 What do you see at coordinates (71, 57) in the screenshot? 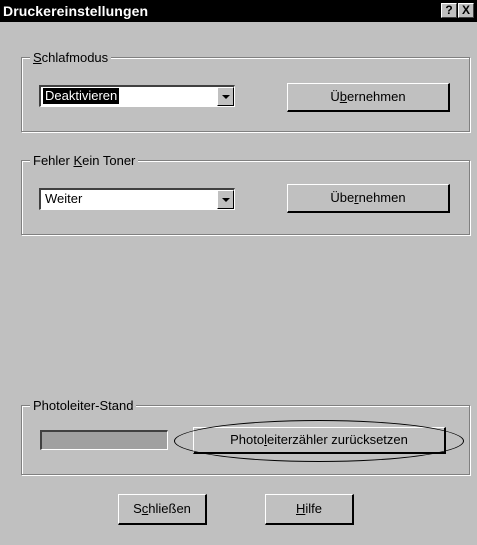
I see `sleep-mode-legend: Schlafmodus` at bounding box center [71, 57].